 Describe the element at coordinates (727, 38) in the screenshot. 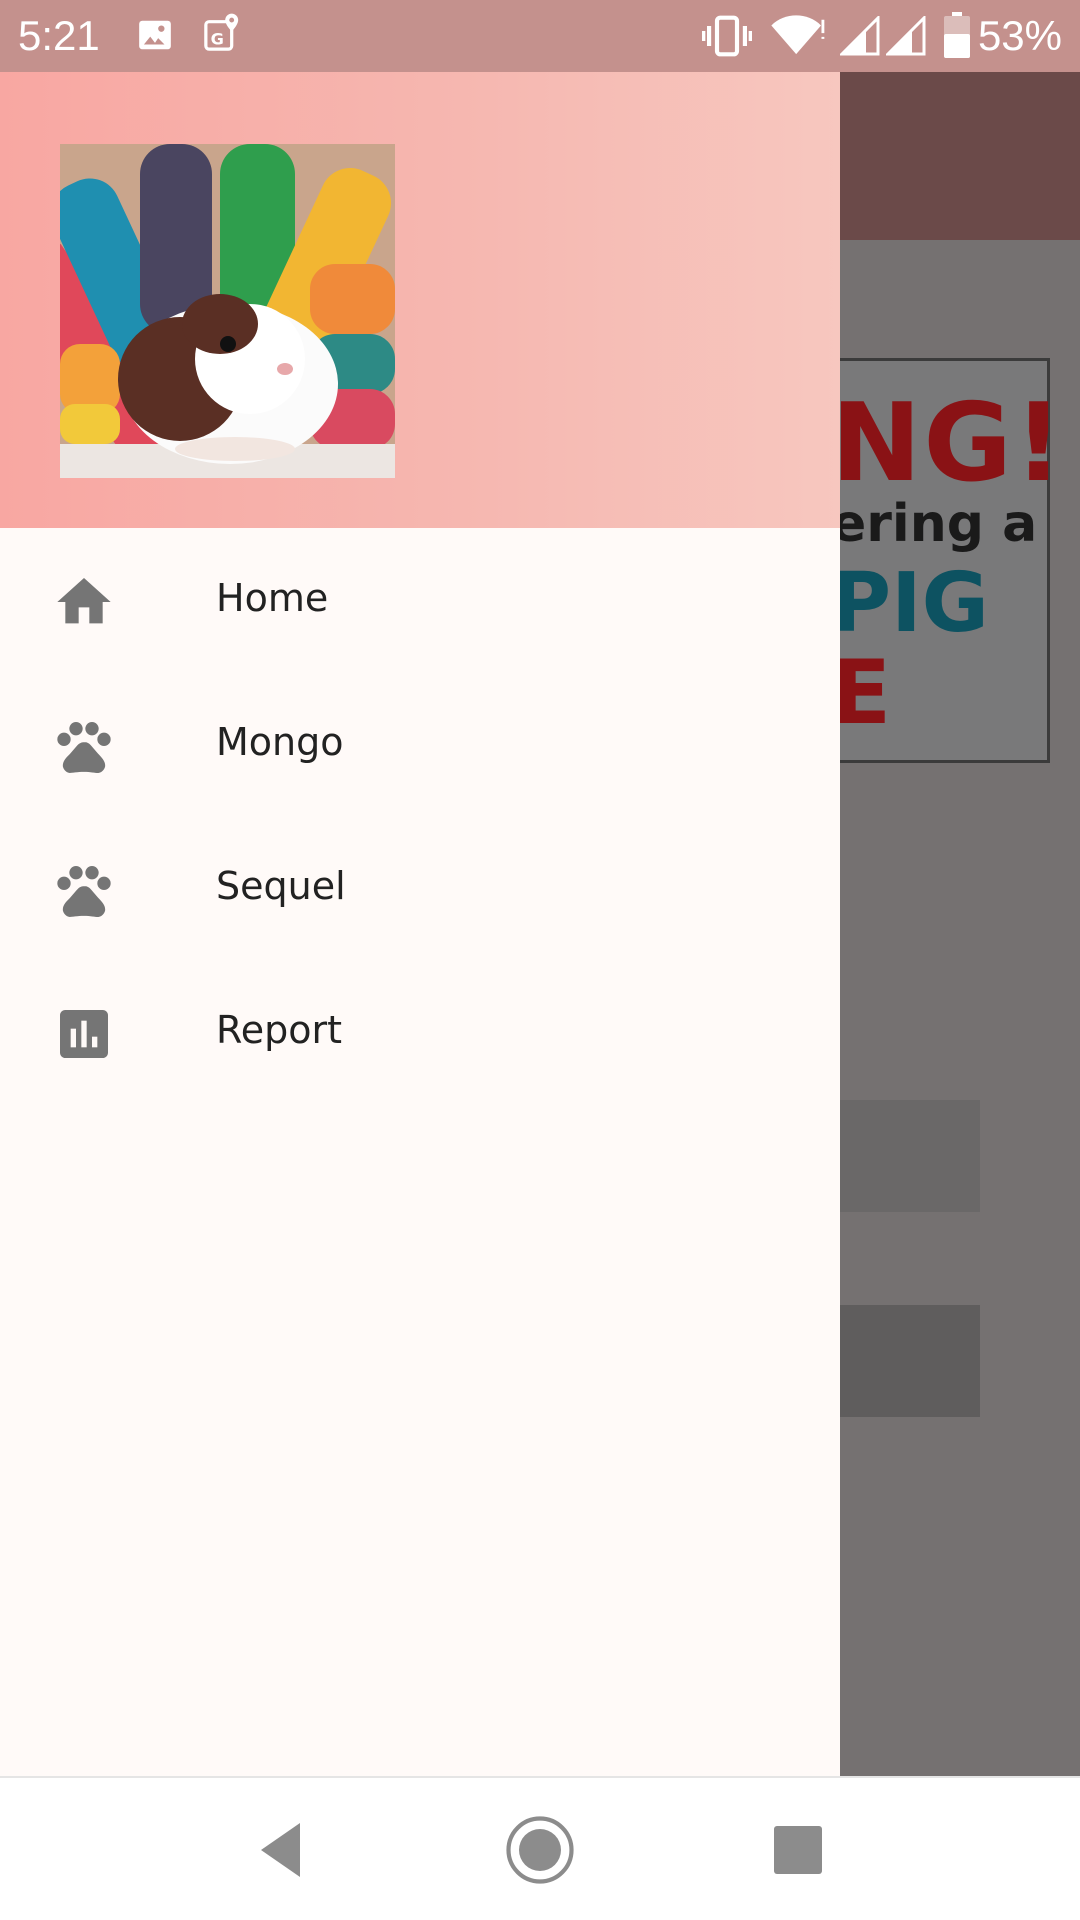

I see `vibrate-icon` at that location.